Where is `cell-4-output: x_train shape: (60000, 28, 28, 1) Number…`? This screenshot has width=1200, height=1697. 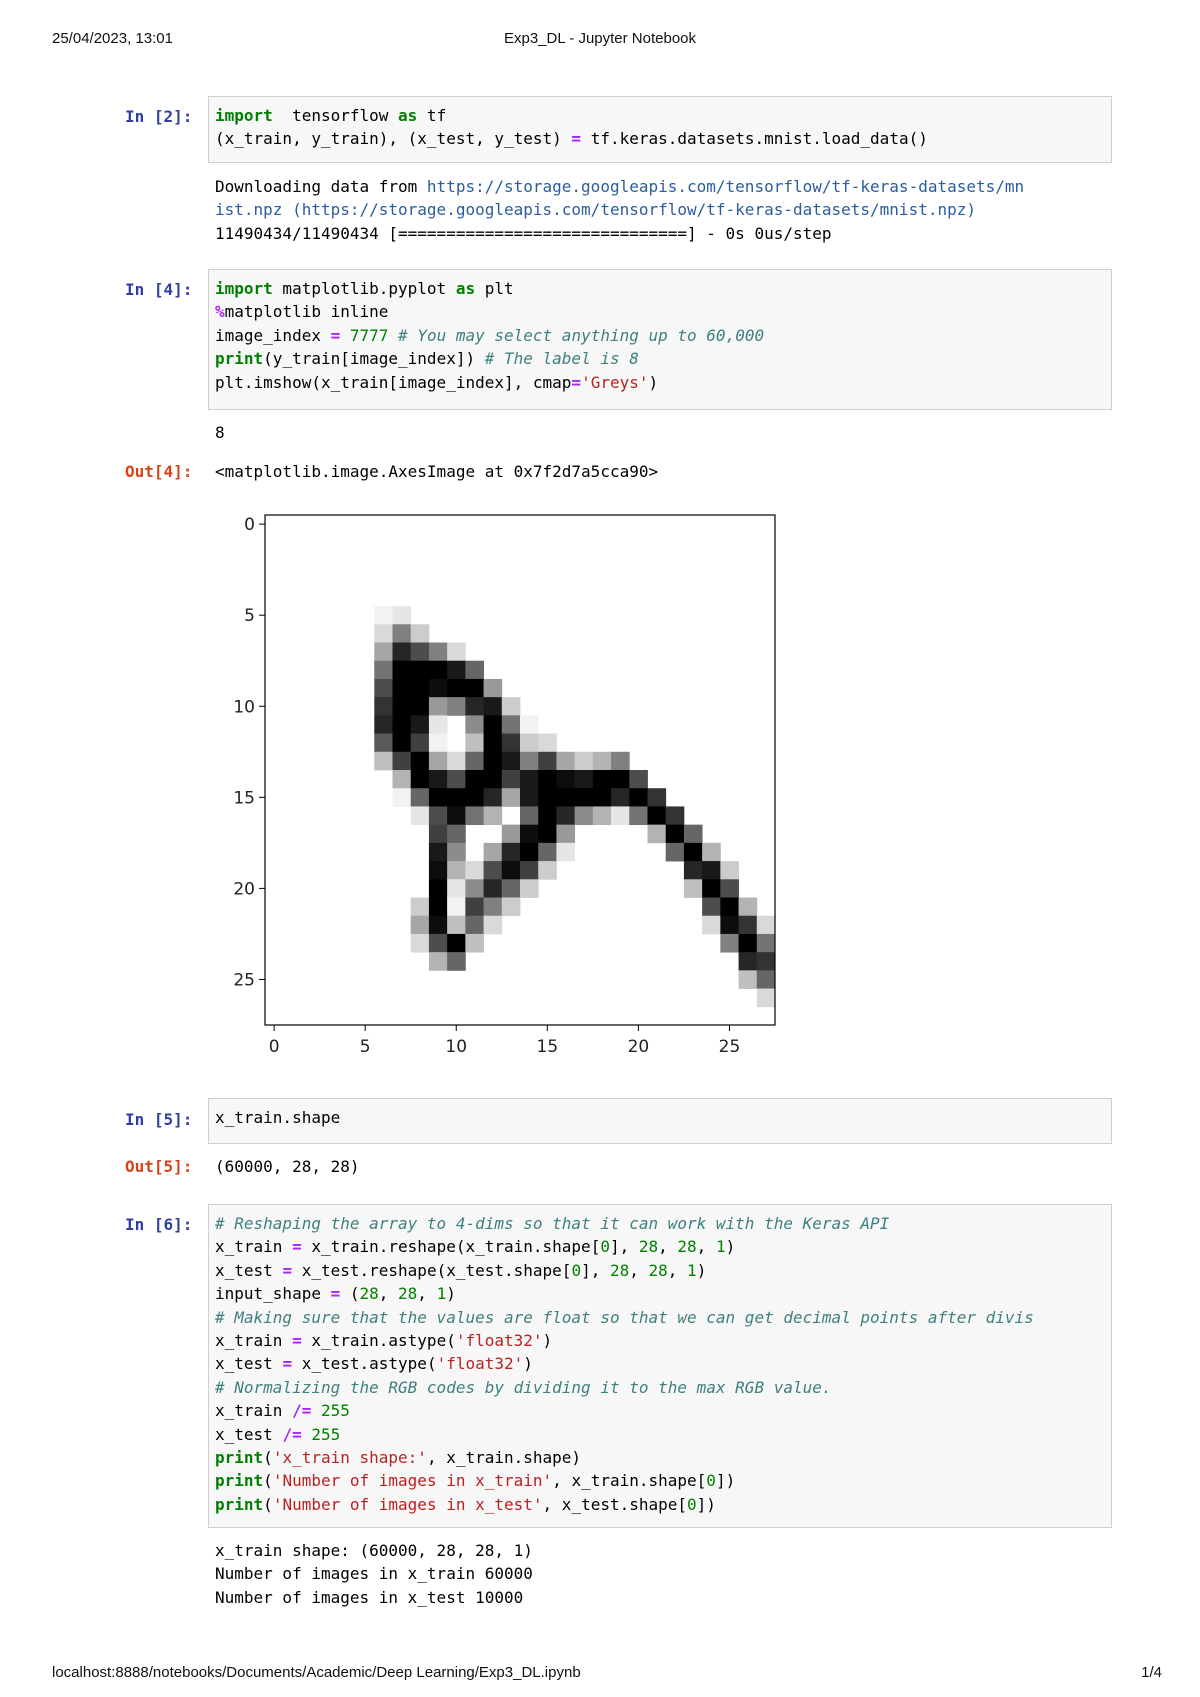
cell-4-output: x_train shape: (60000, 28, 28, 1) Number… is located at coordinates (374, 1574).